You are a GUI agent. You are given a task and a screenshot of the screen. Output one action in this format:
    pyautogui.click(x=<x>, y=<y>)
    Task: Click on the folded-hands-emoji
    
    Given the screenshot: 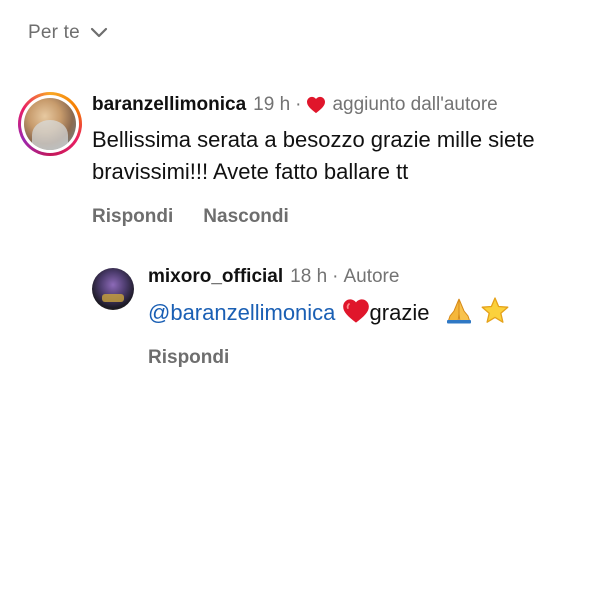 What is the action you would take?
    pyautogui.click(x=458, y=311)
    